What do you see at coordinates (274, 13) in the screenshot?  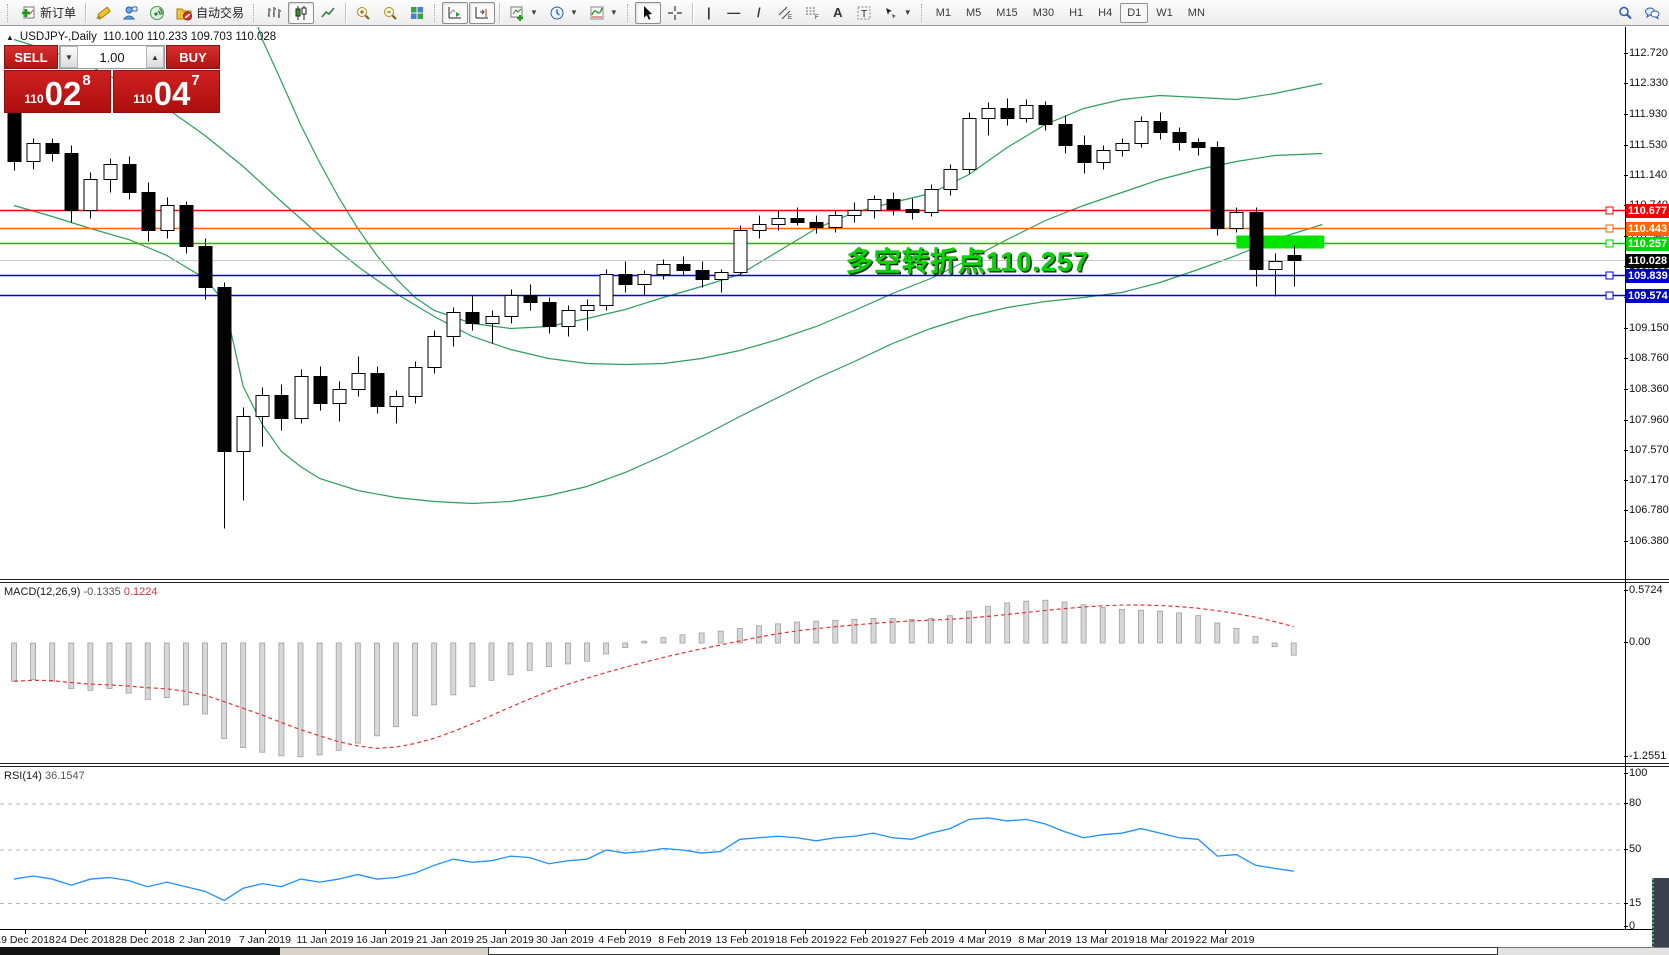 I see `bar-chart-mode-button` at bounding box center [274, 13].